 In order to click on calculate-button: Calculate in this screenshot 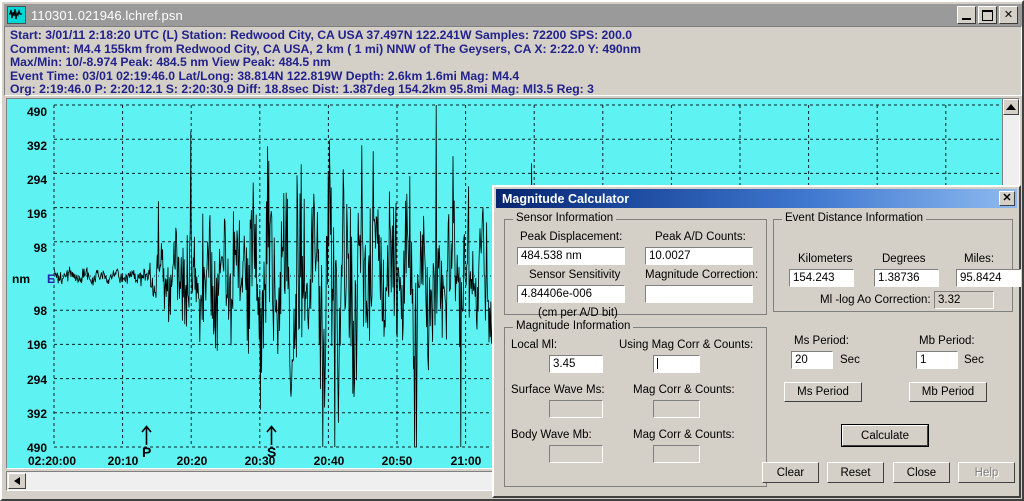, I will do `click(885, 435)`.